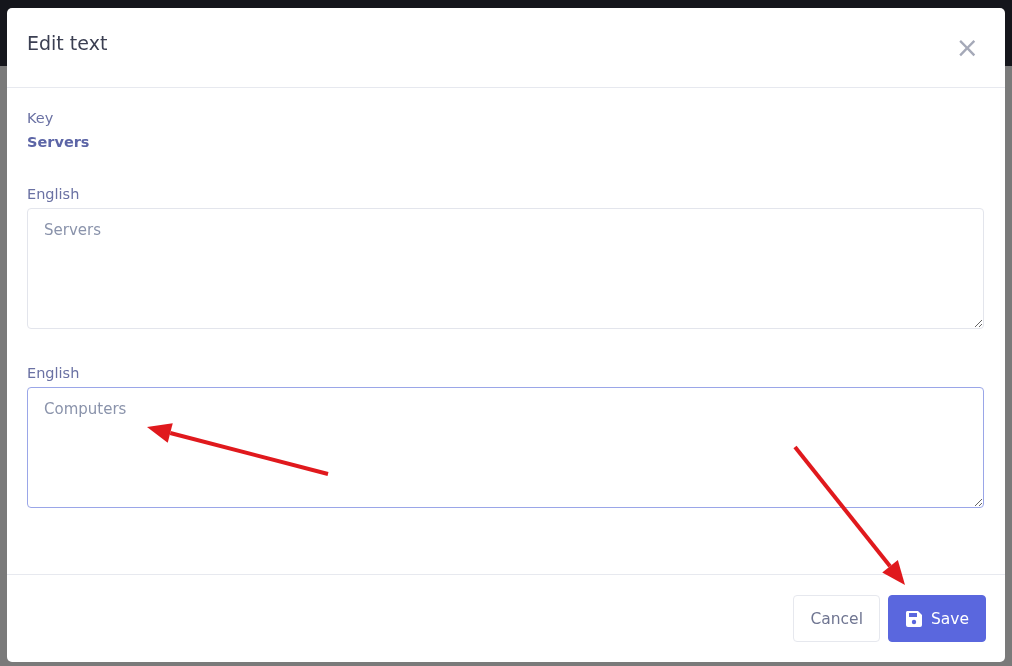 The height and width of the screenshot is (666, 1012). What do you see at coordinates (936, 618) in the screenshot?
I see `save-button: Save` at bounding box center [936, 618].